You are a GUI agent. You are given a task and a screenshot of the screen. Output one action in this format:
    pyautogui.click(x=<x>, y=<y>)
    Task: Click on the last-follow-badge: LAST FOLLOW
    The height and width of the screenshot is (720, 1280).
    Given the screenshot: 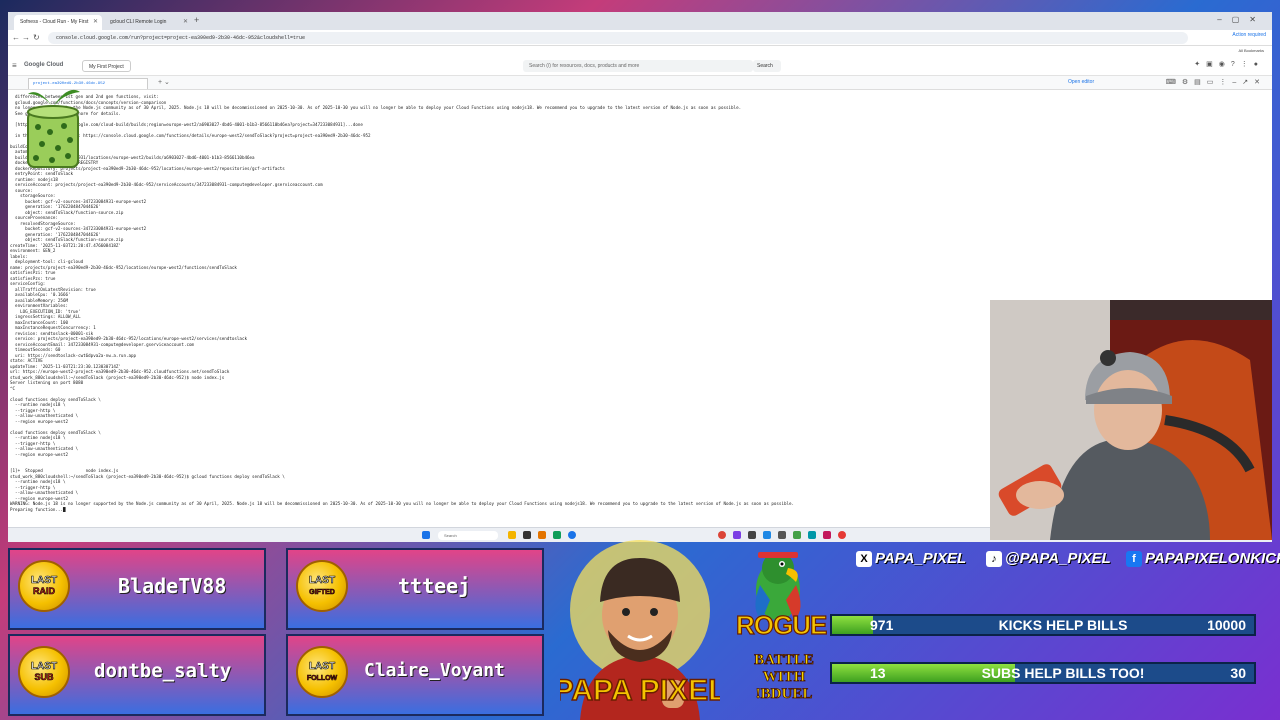 What is the action you would take?
    pyautogui.click(x=322, y=672)
    